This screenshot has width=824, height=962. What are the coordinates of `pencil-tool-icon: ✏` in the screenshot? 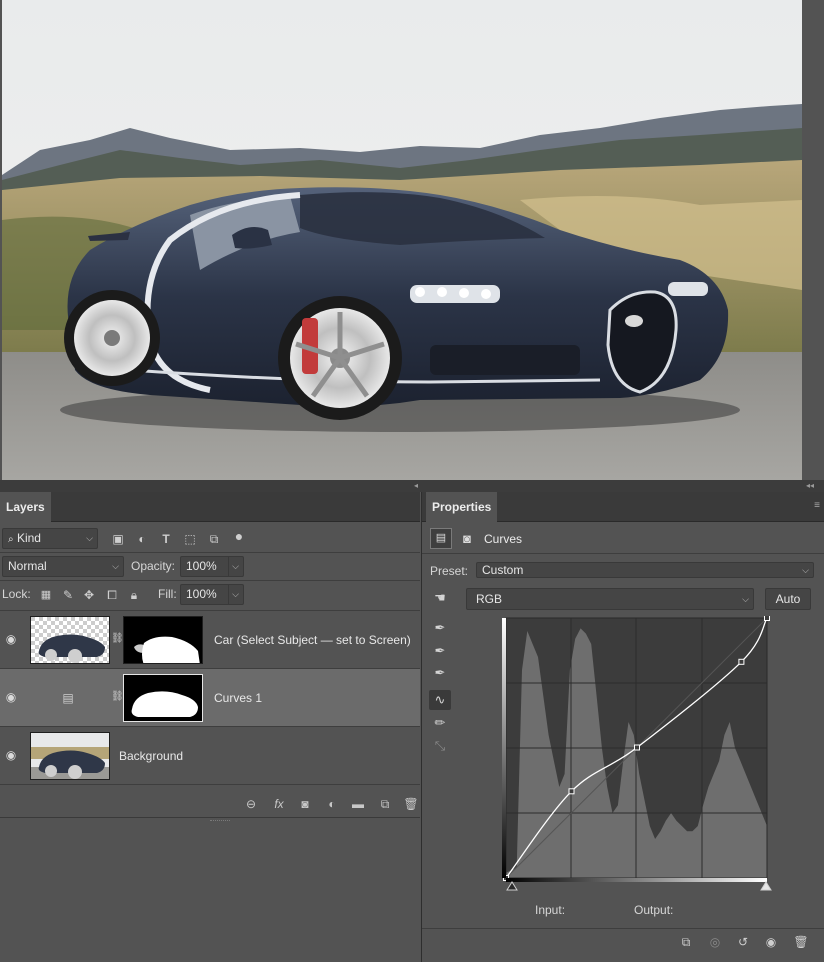 It's located at (440, 723).